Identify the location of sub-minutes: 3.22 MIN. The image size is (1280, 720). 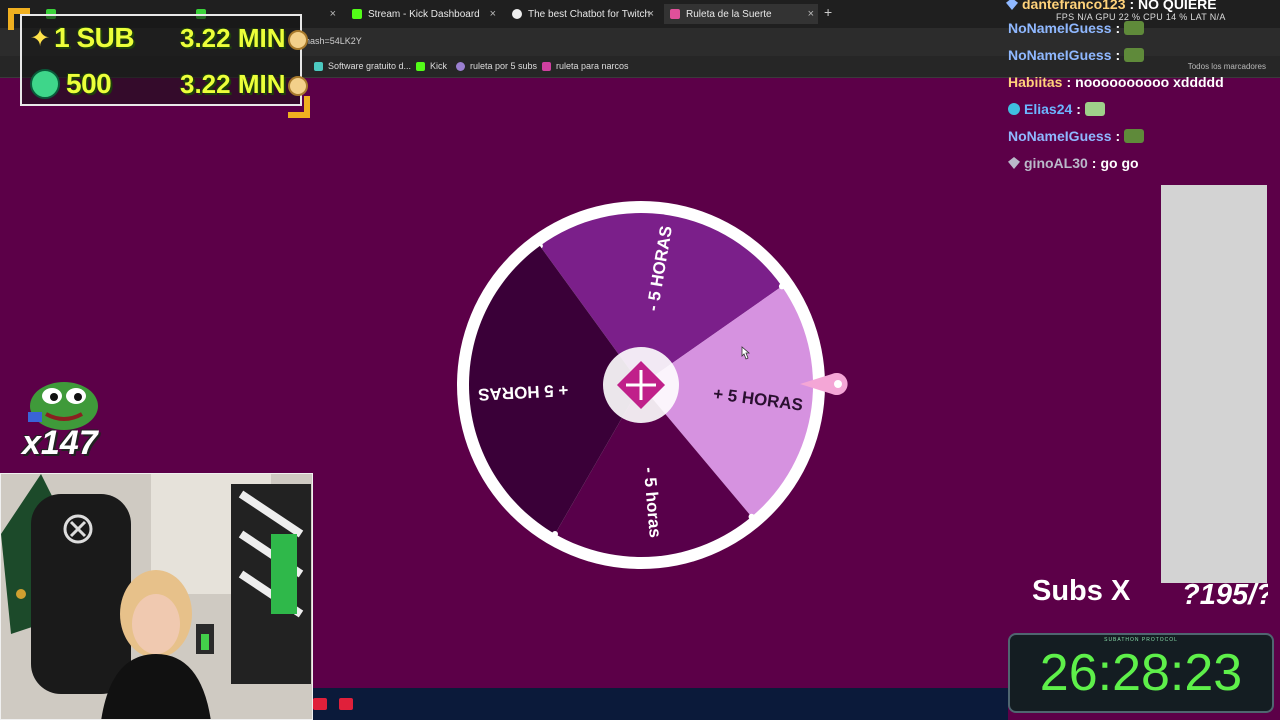
(233, 37).